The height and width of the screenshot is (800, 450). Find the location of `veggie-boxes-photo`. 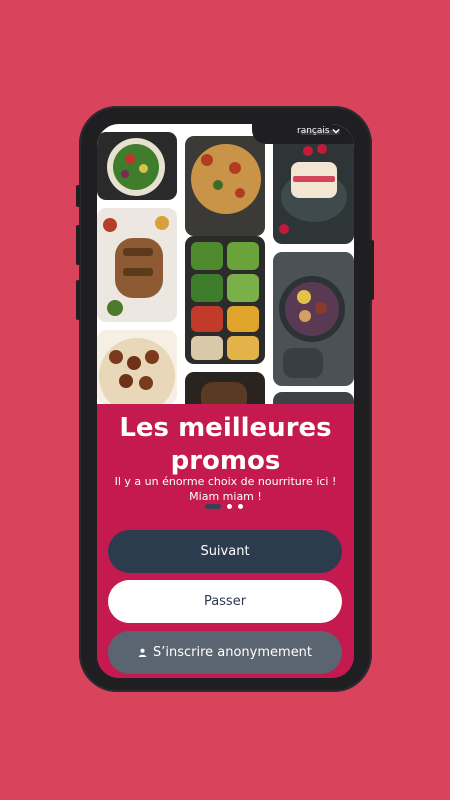

veggie-boxes-photo is located at coordinates (225, 300).